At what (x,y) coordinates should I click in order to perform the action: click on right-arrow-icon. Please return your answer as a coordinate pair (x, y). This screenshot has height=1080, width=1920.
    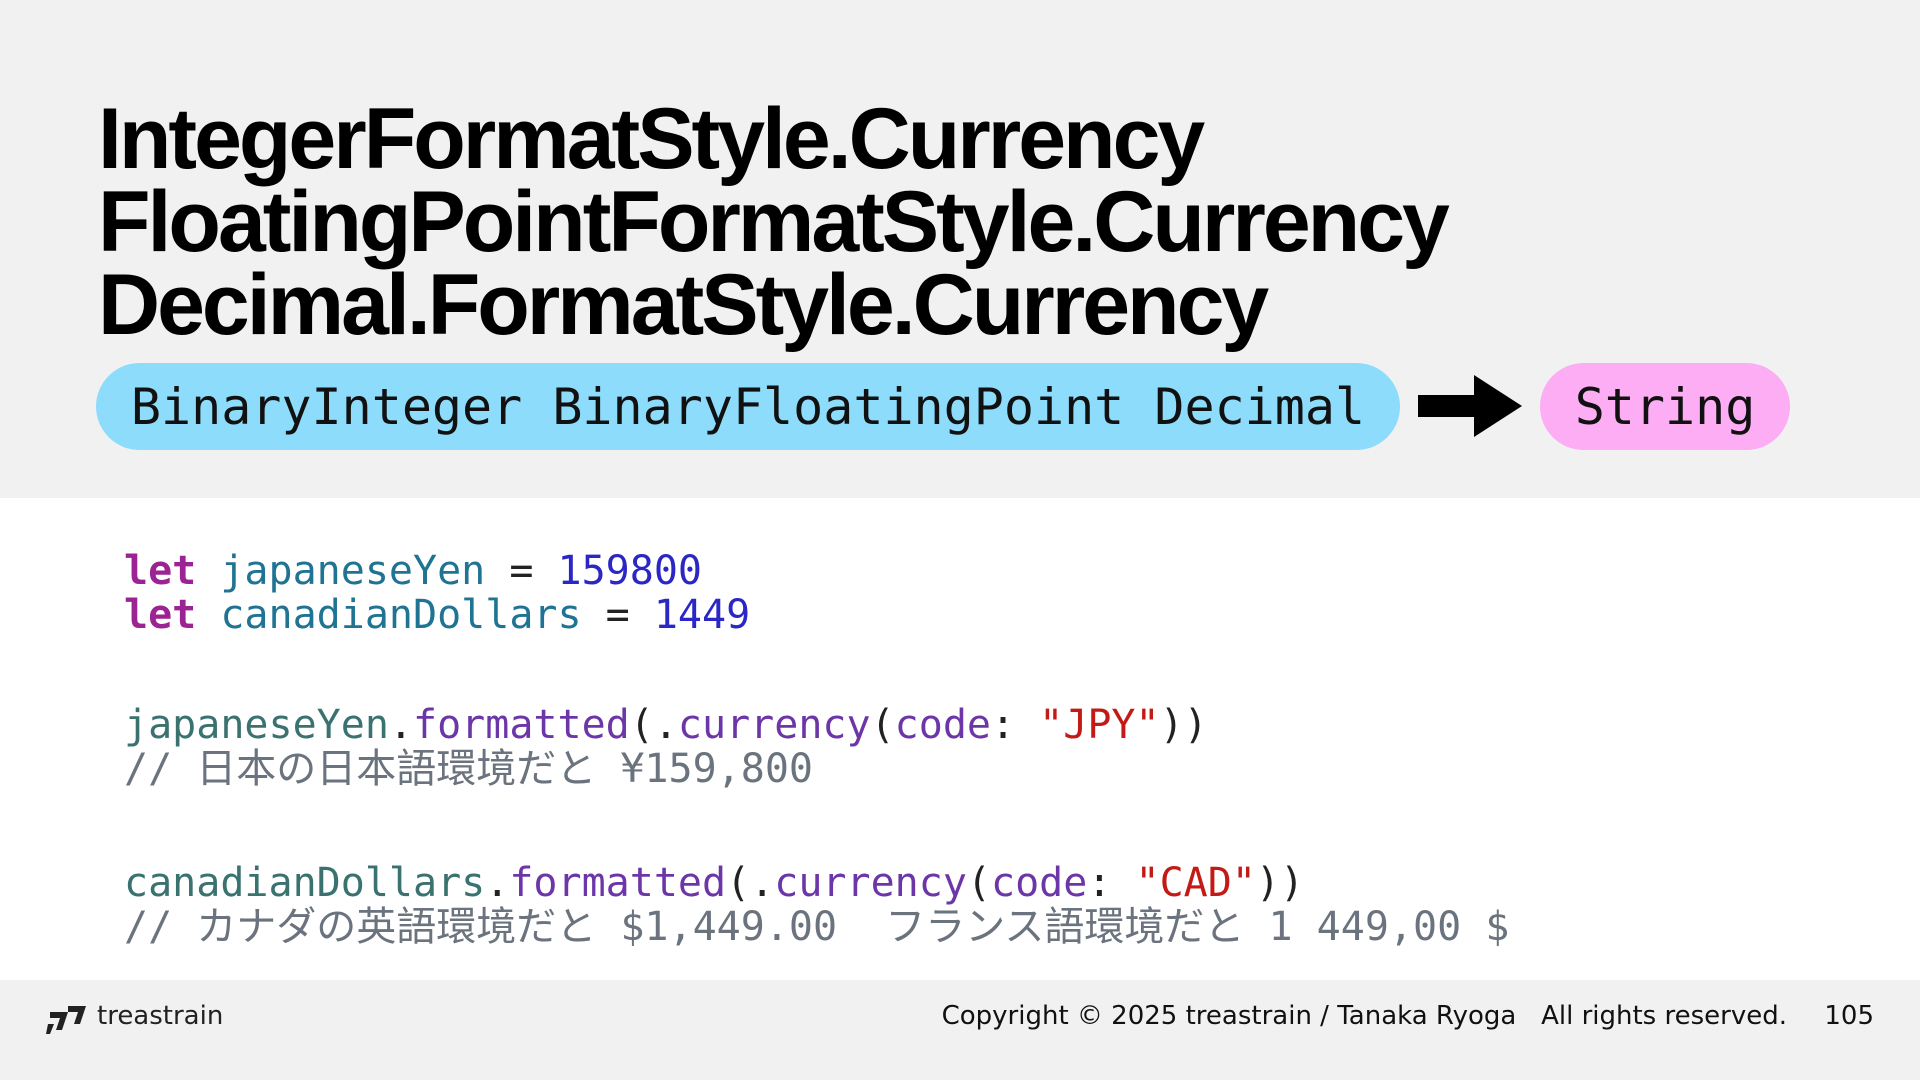
    Looking at the image, I should click on (1470, 406).